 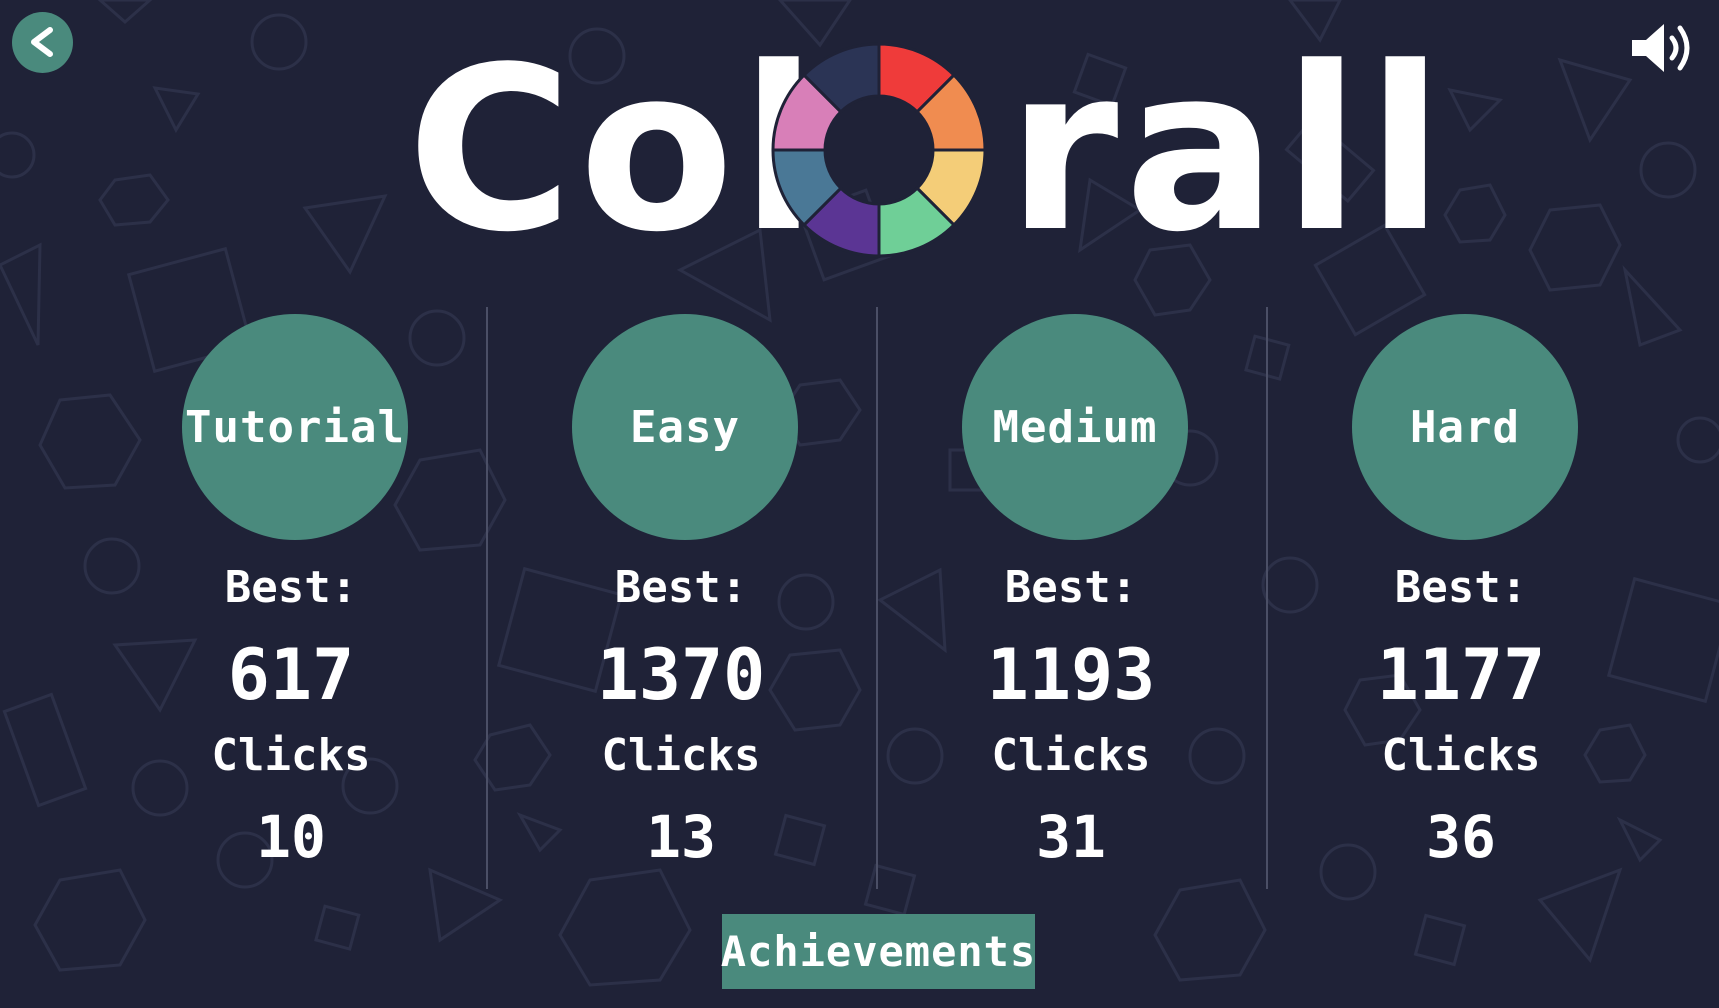 I want to click on mode-column-medium: Medium Best: 1193 Clicks 31, so click(x=1071, y=594).